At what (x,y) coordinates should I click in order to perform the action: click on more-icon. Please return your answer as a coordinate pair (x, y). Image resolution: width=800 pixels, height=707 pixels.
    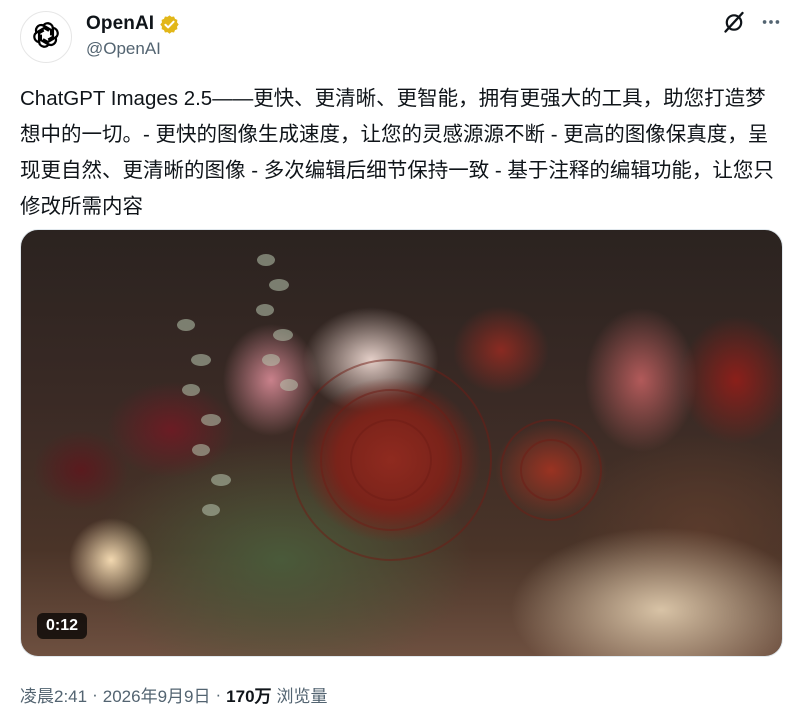
    Looking at the image, I should click on (771, 24).